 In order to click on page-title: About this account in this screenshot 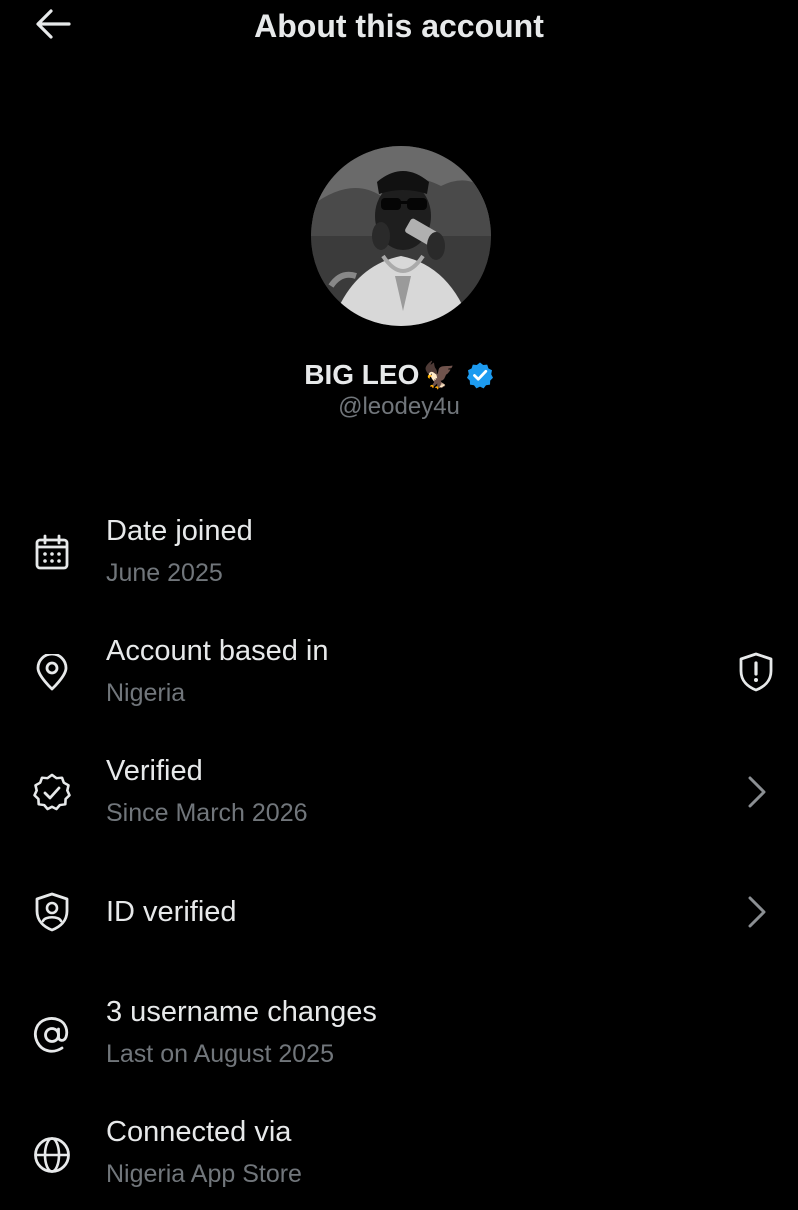, I will do `click(399, 26)`.